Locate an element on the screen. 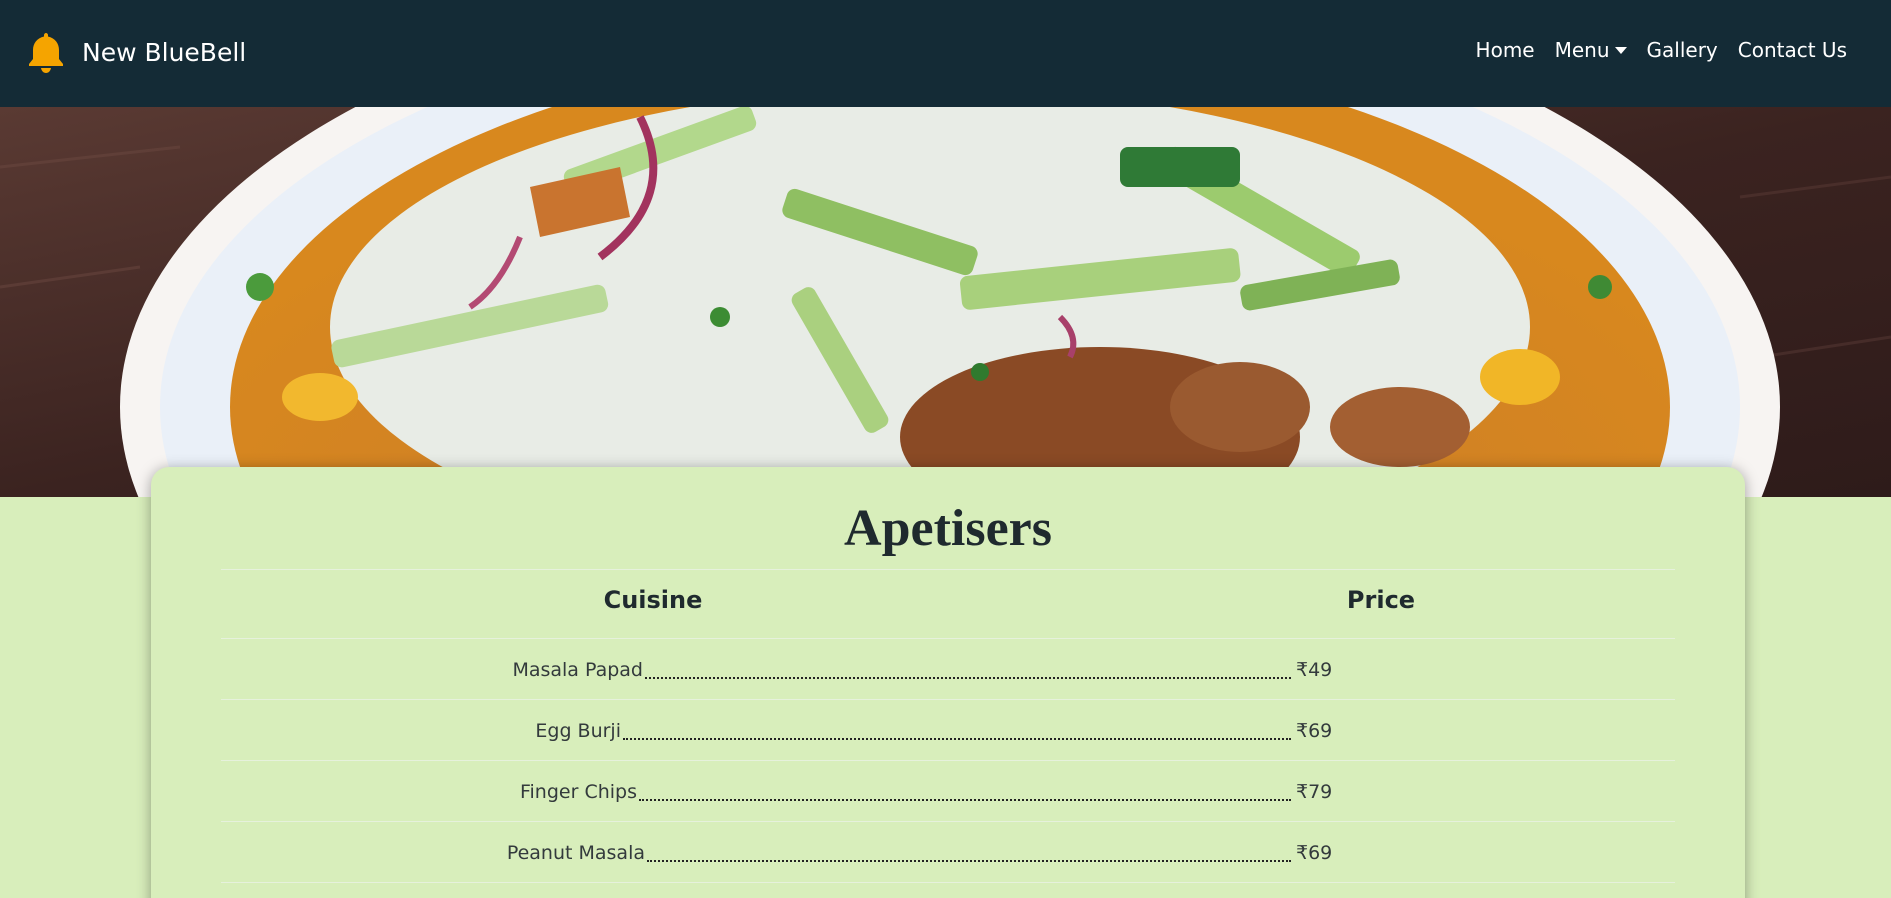 The image size is (1891, 898). table-bottom-border is located at coordinates (948, 882).